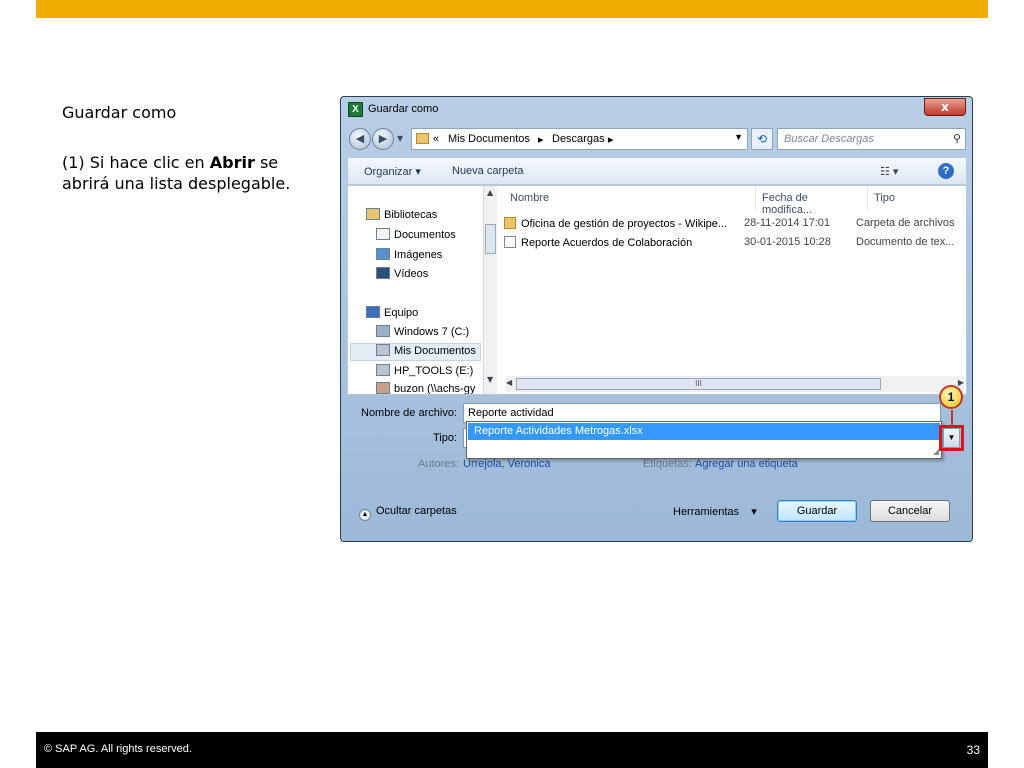  Describe the element at coordinates (706, 512) in the screenshot. I see `tools-label: Herramientas` at that location.